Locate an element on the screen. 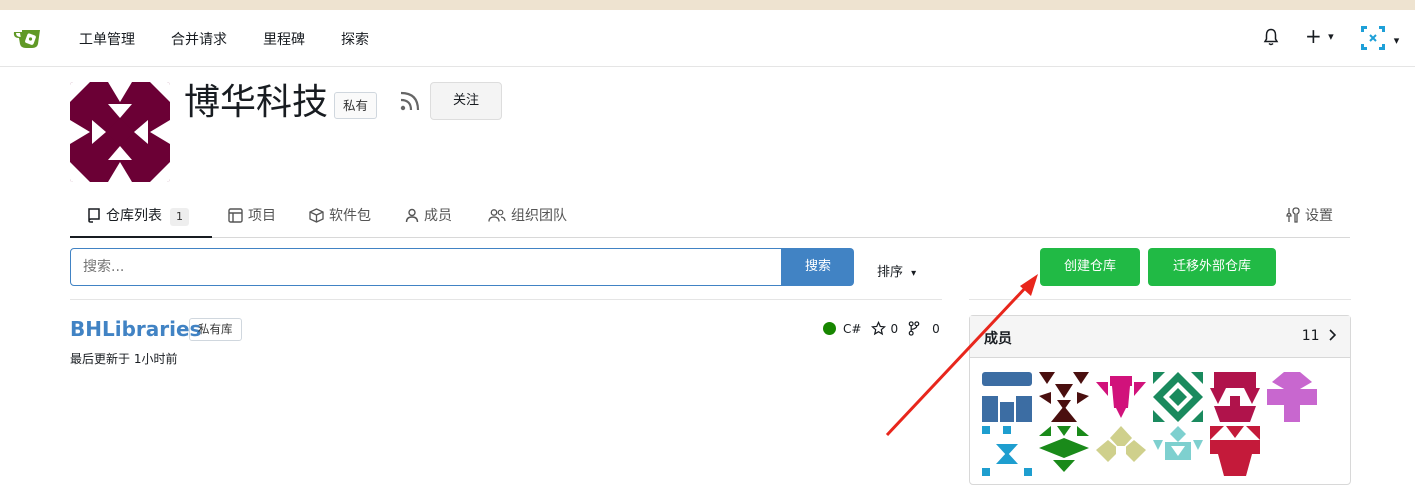  search-button: 搜索 is located at coordinates (818, 267).